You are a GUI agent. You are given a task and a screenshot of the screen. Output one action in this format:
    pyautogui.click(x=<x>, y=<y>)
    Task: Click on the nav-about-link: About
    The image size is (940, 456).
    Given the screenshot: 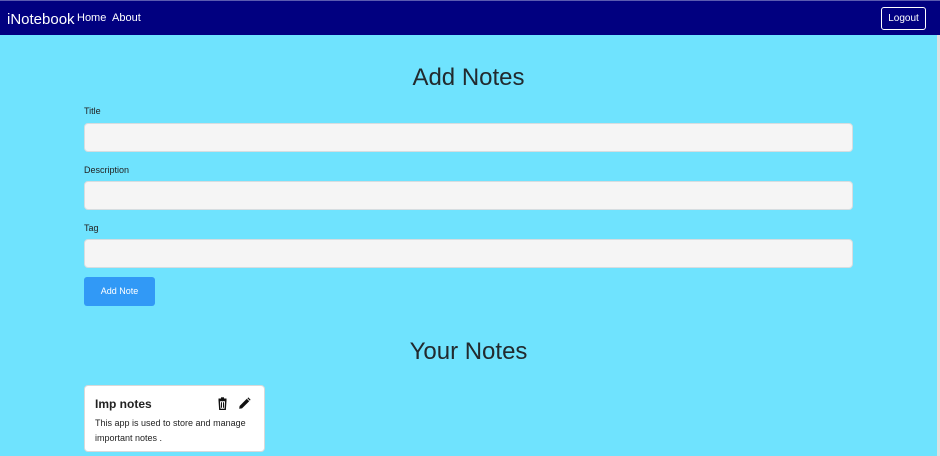 What is the action you would take?
    pyautogui.click(x=126, y=18)
    